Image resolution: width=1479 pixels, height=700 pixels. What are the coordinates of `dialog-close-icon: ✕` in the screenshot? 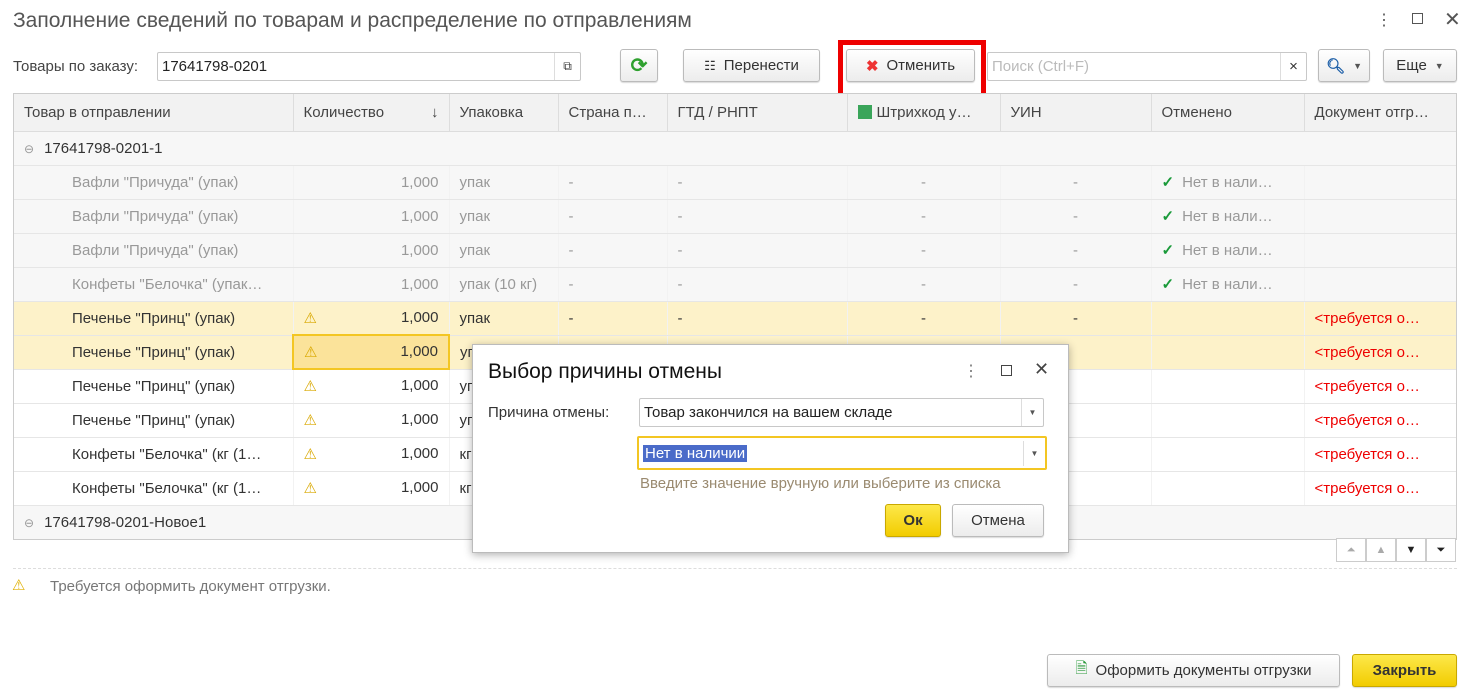 It's located at (1041, 369).